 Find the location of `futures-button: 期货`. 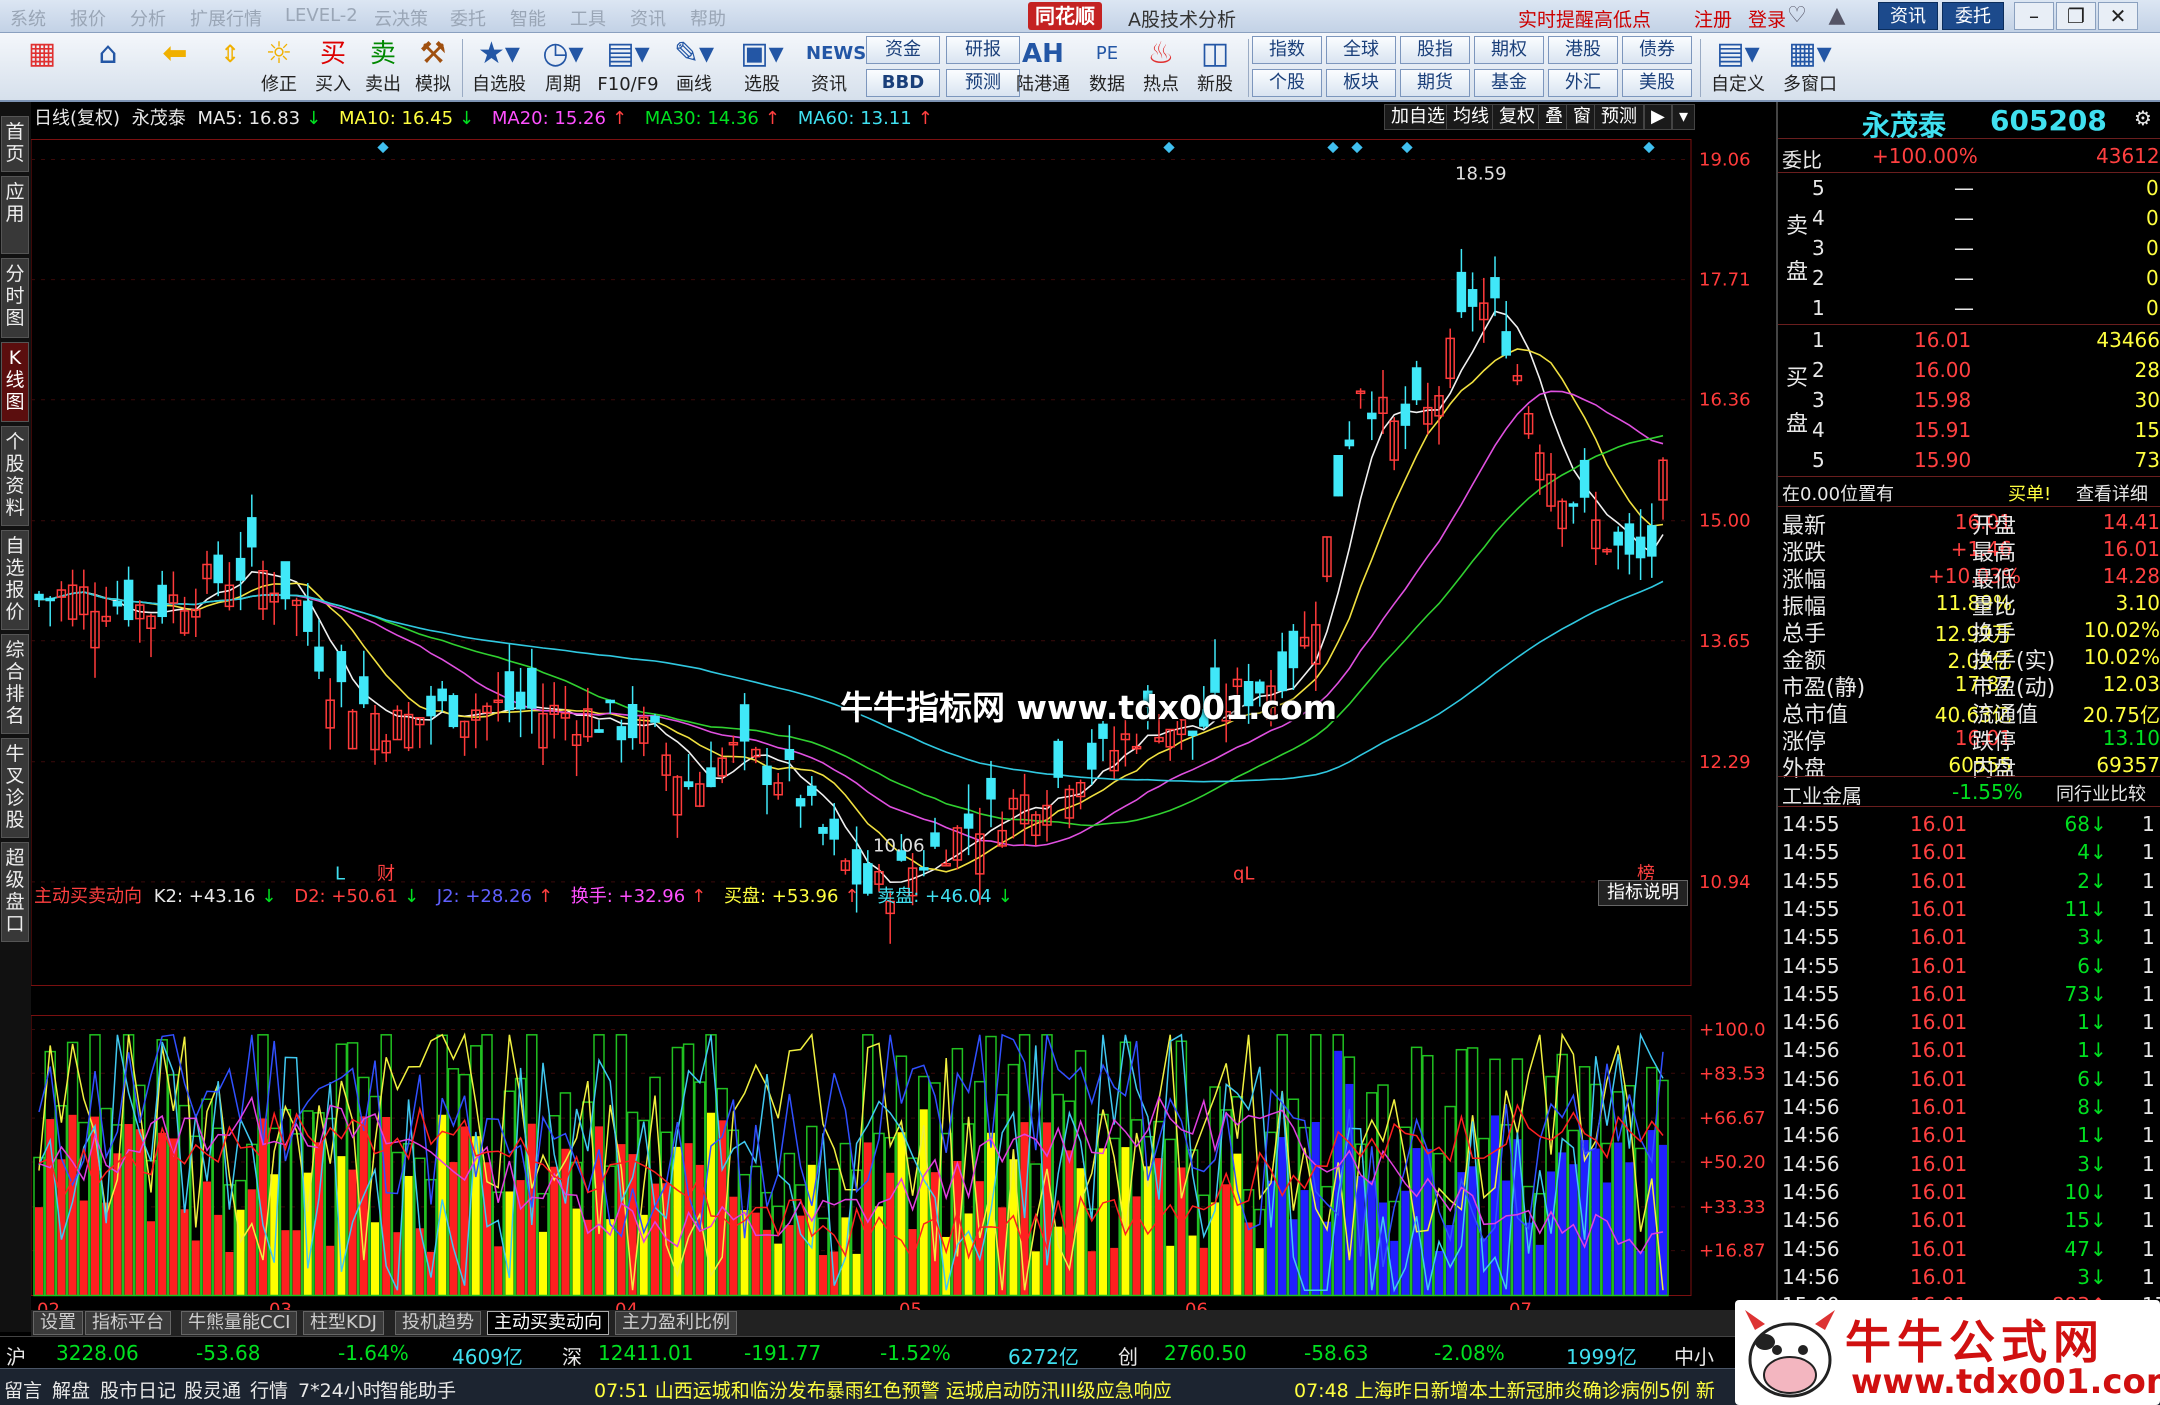

futures-button: 期货 is located at coordinates (1435, 83).